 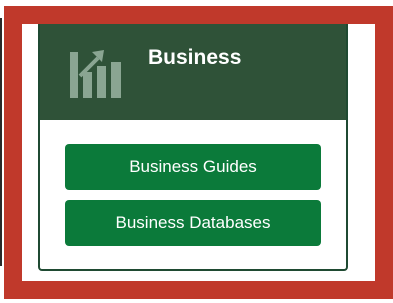 What do you see at coordinates (193, 223) in the screenshot?
I see `business-databases-button: Business Databases` at bounding box center [193, 223].